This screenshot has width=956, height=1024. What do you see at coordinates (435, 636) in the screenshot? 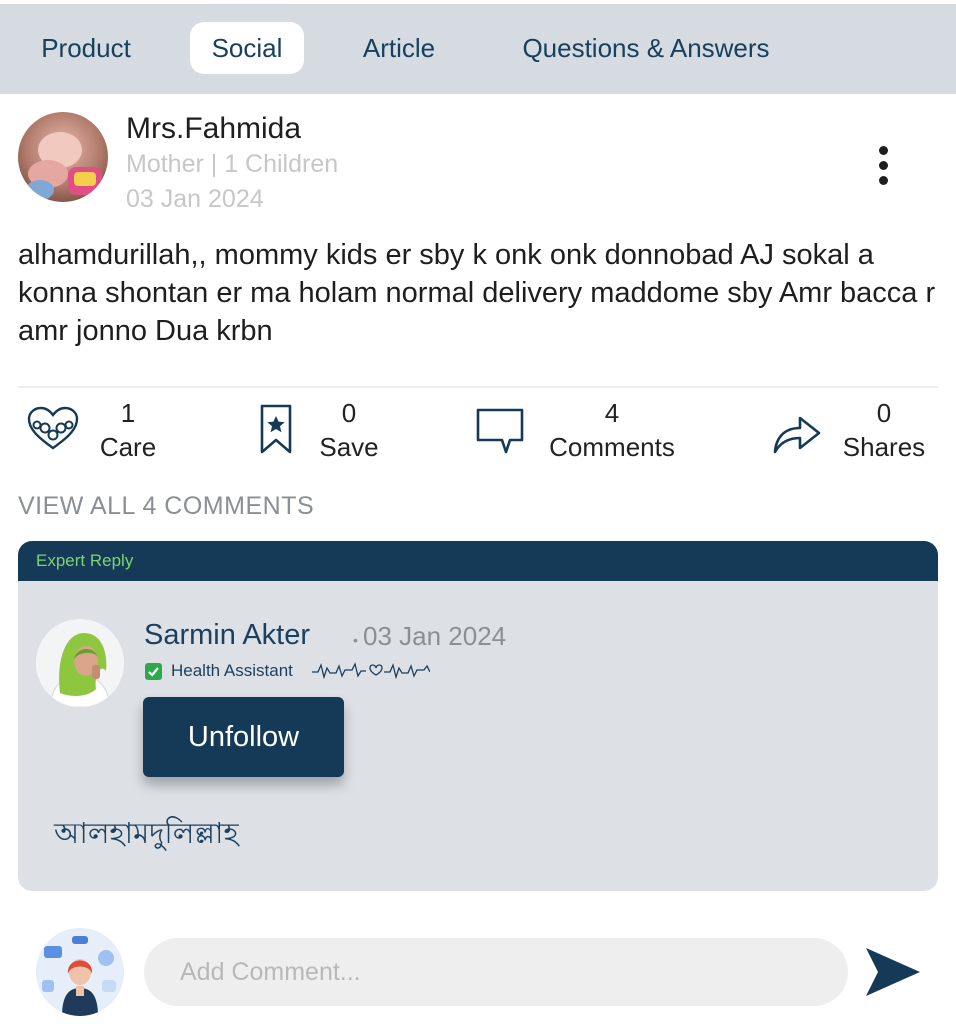
I see `expert-reply-date: 03 Jan 2024` at bounding box center [435, 636].